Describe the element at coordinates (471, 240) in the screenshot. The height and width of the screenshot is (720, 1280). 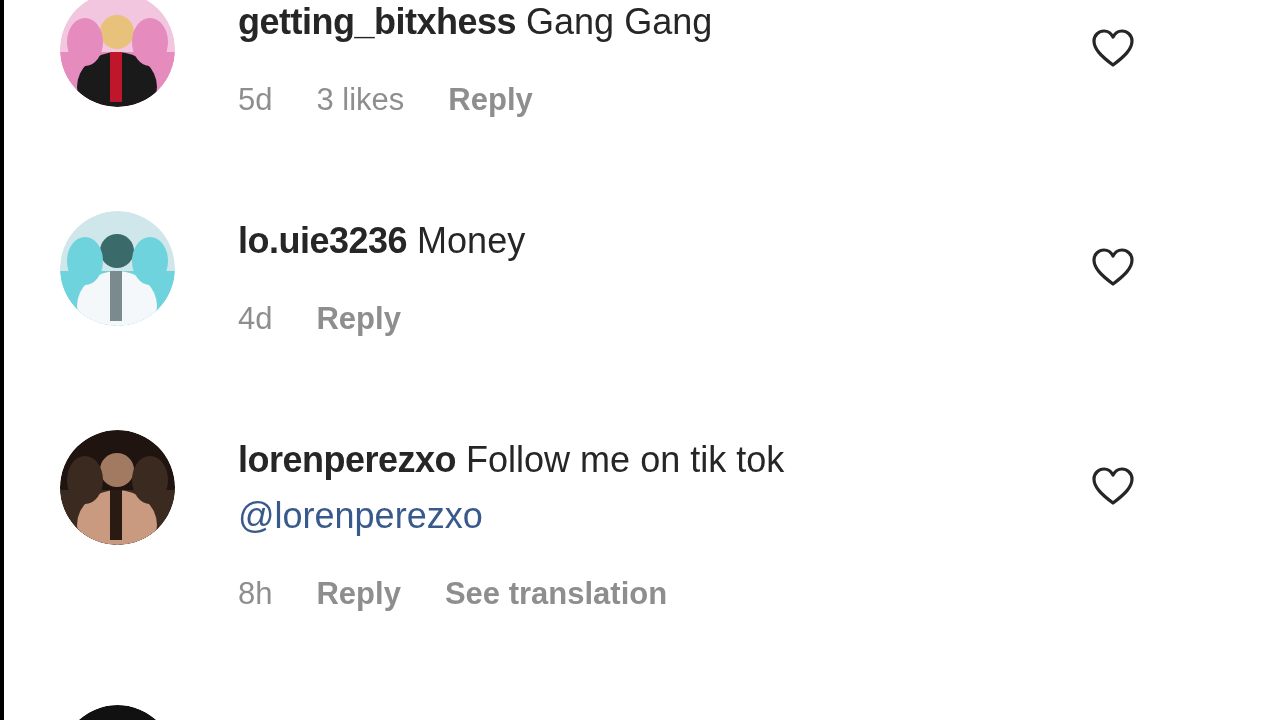
I see `comment-text: Money` at that location.